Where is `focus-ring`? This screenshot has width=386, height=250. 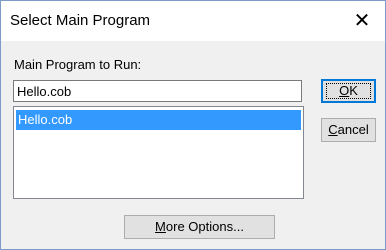
focus-ring is located at coordinates (348, 91).